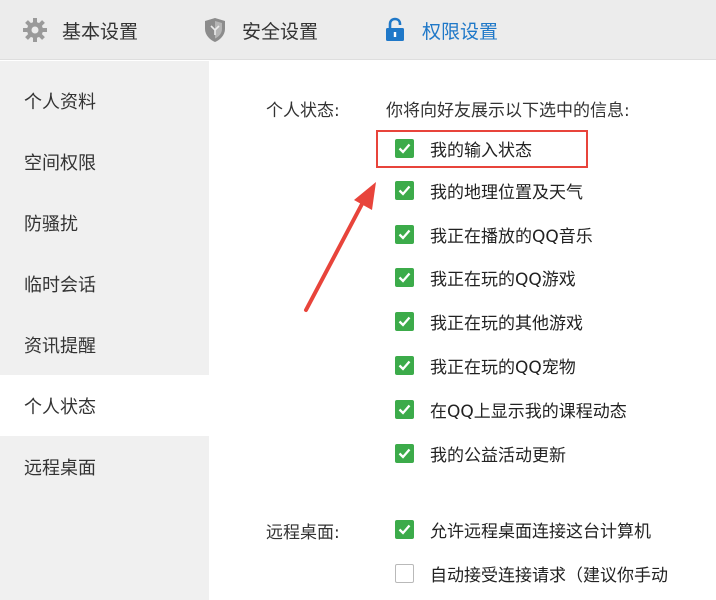  I want to click on sidebar-item-space-permission: 空间权限, so click(104, 161).